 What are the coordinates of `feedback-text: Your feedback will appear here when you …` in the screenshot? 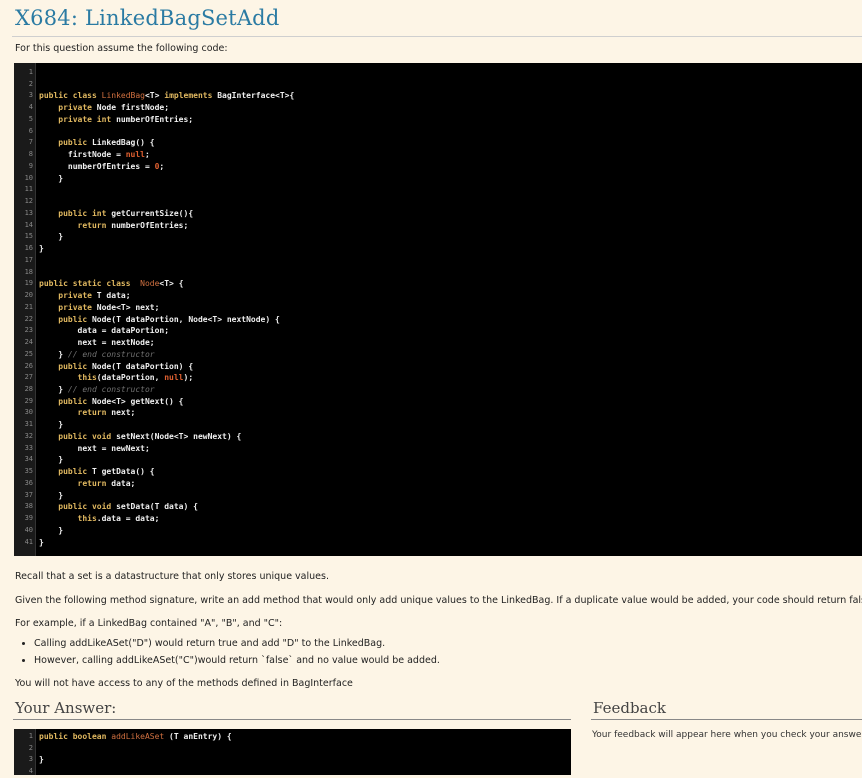 It's located at (727, 735).